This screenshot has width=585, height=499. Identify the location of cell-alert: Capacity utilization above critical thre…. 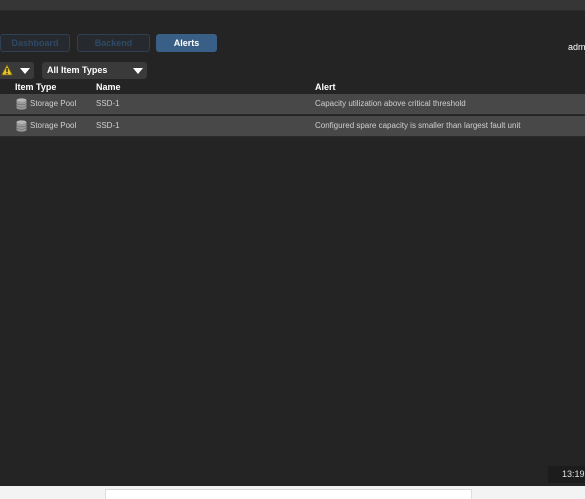
(390, 103).